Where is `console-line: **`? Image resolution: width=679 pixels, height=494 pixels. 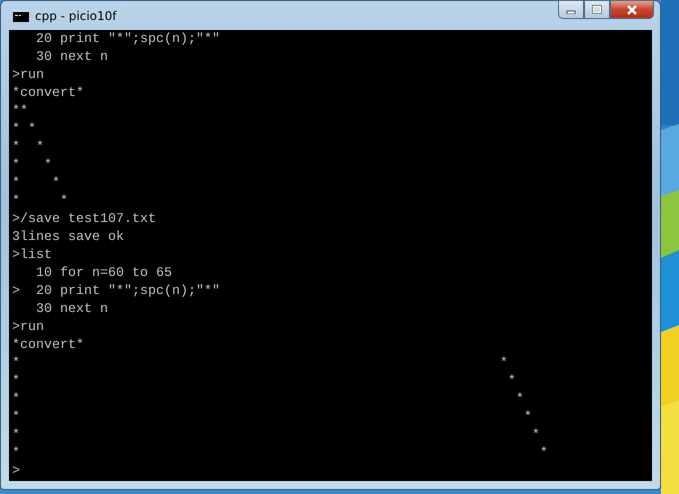
console-line: ** is located at coordinates (20, 112).